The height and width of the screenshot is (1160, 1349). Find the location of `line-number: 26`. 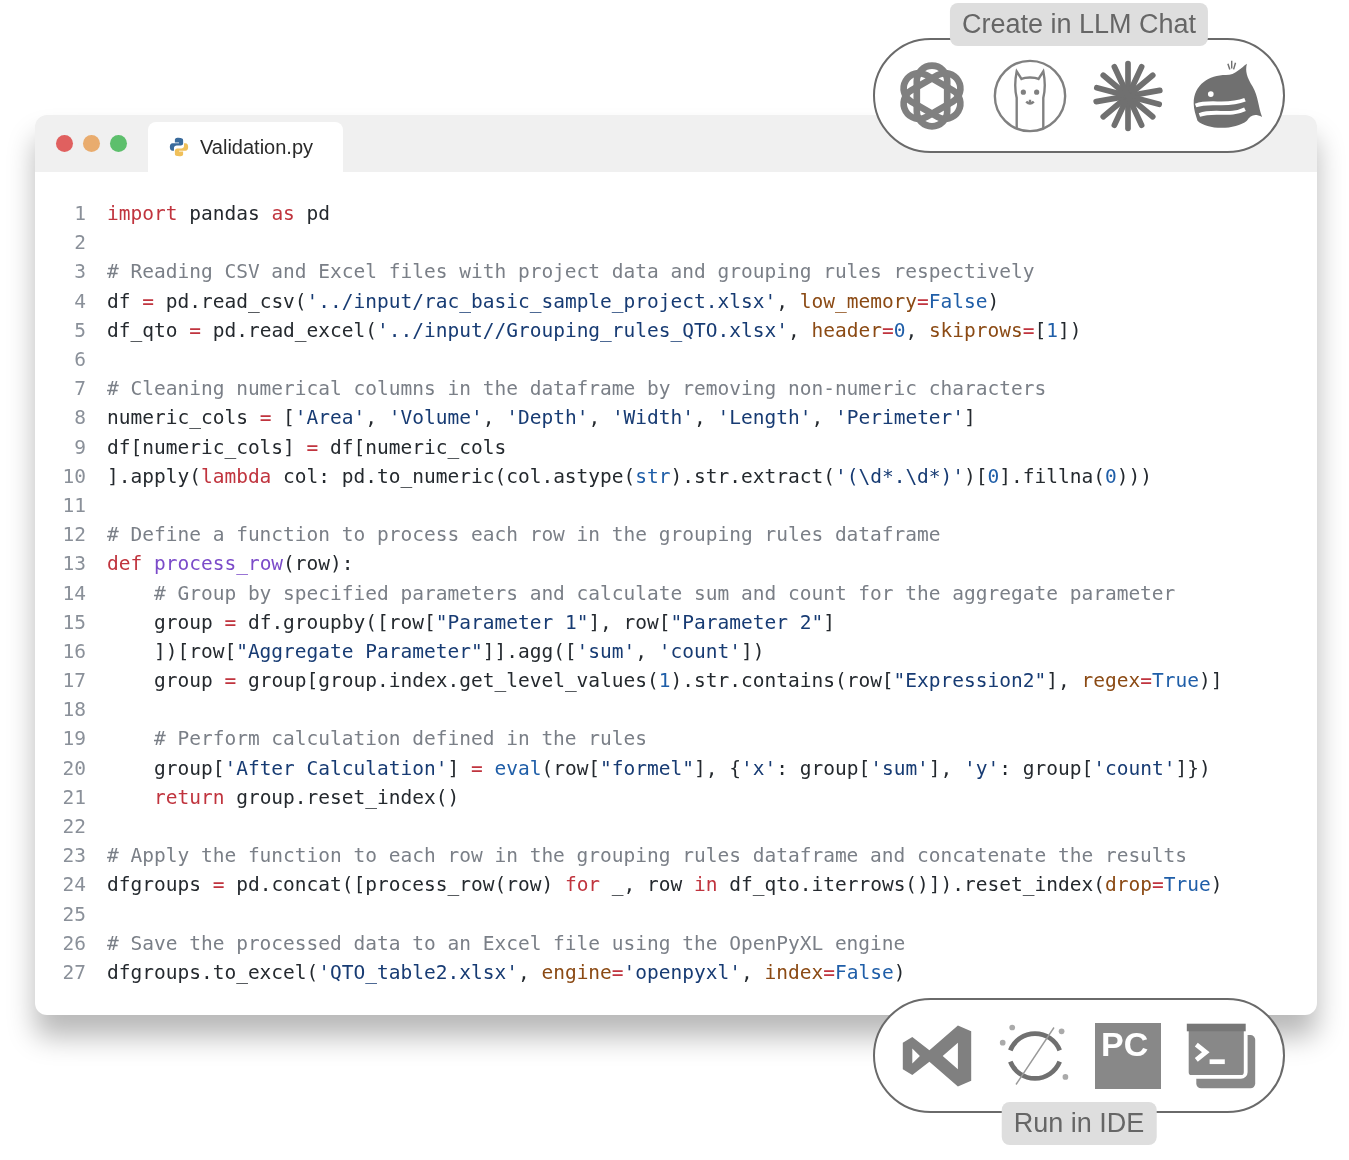

line-number: 26 is located at coordinates (73, 943).